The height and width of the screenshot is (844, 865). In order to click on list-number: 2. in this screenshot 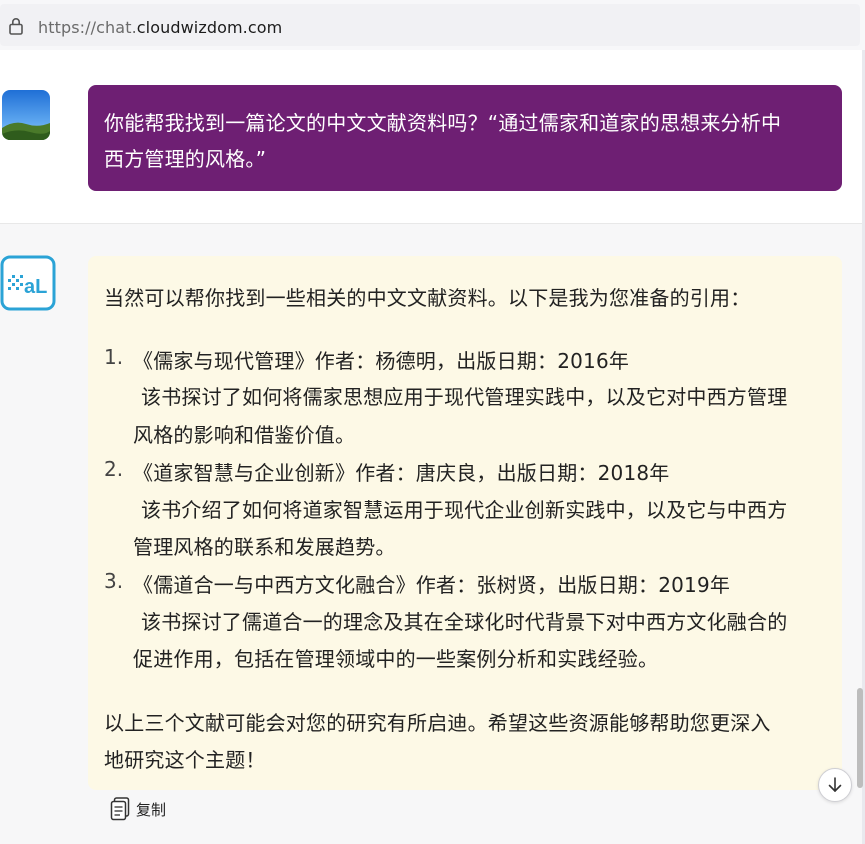, I will do `click(114, 469)`.